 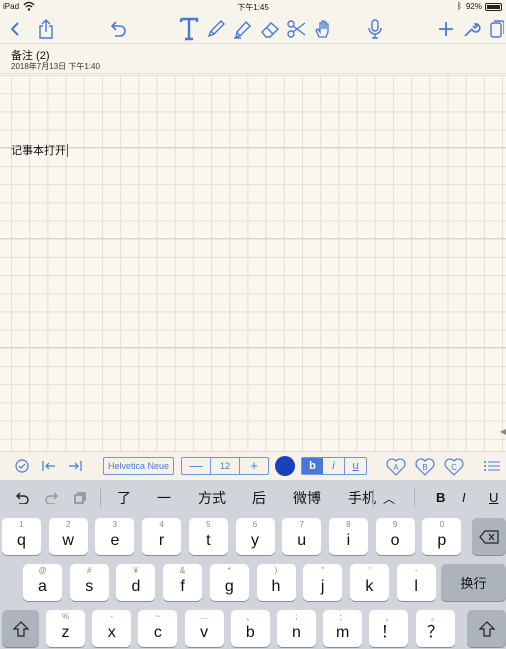 I want to click on return-key: 换行, so click(x=473, y=582).